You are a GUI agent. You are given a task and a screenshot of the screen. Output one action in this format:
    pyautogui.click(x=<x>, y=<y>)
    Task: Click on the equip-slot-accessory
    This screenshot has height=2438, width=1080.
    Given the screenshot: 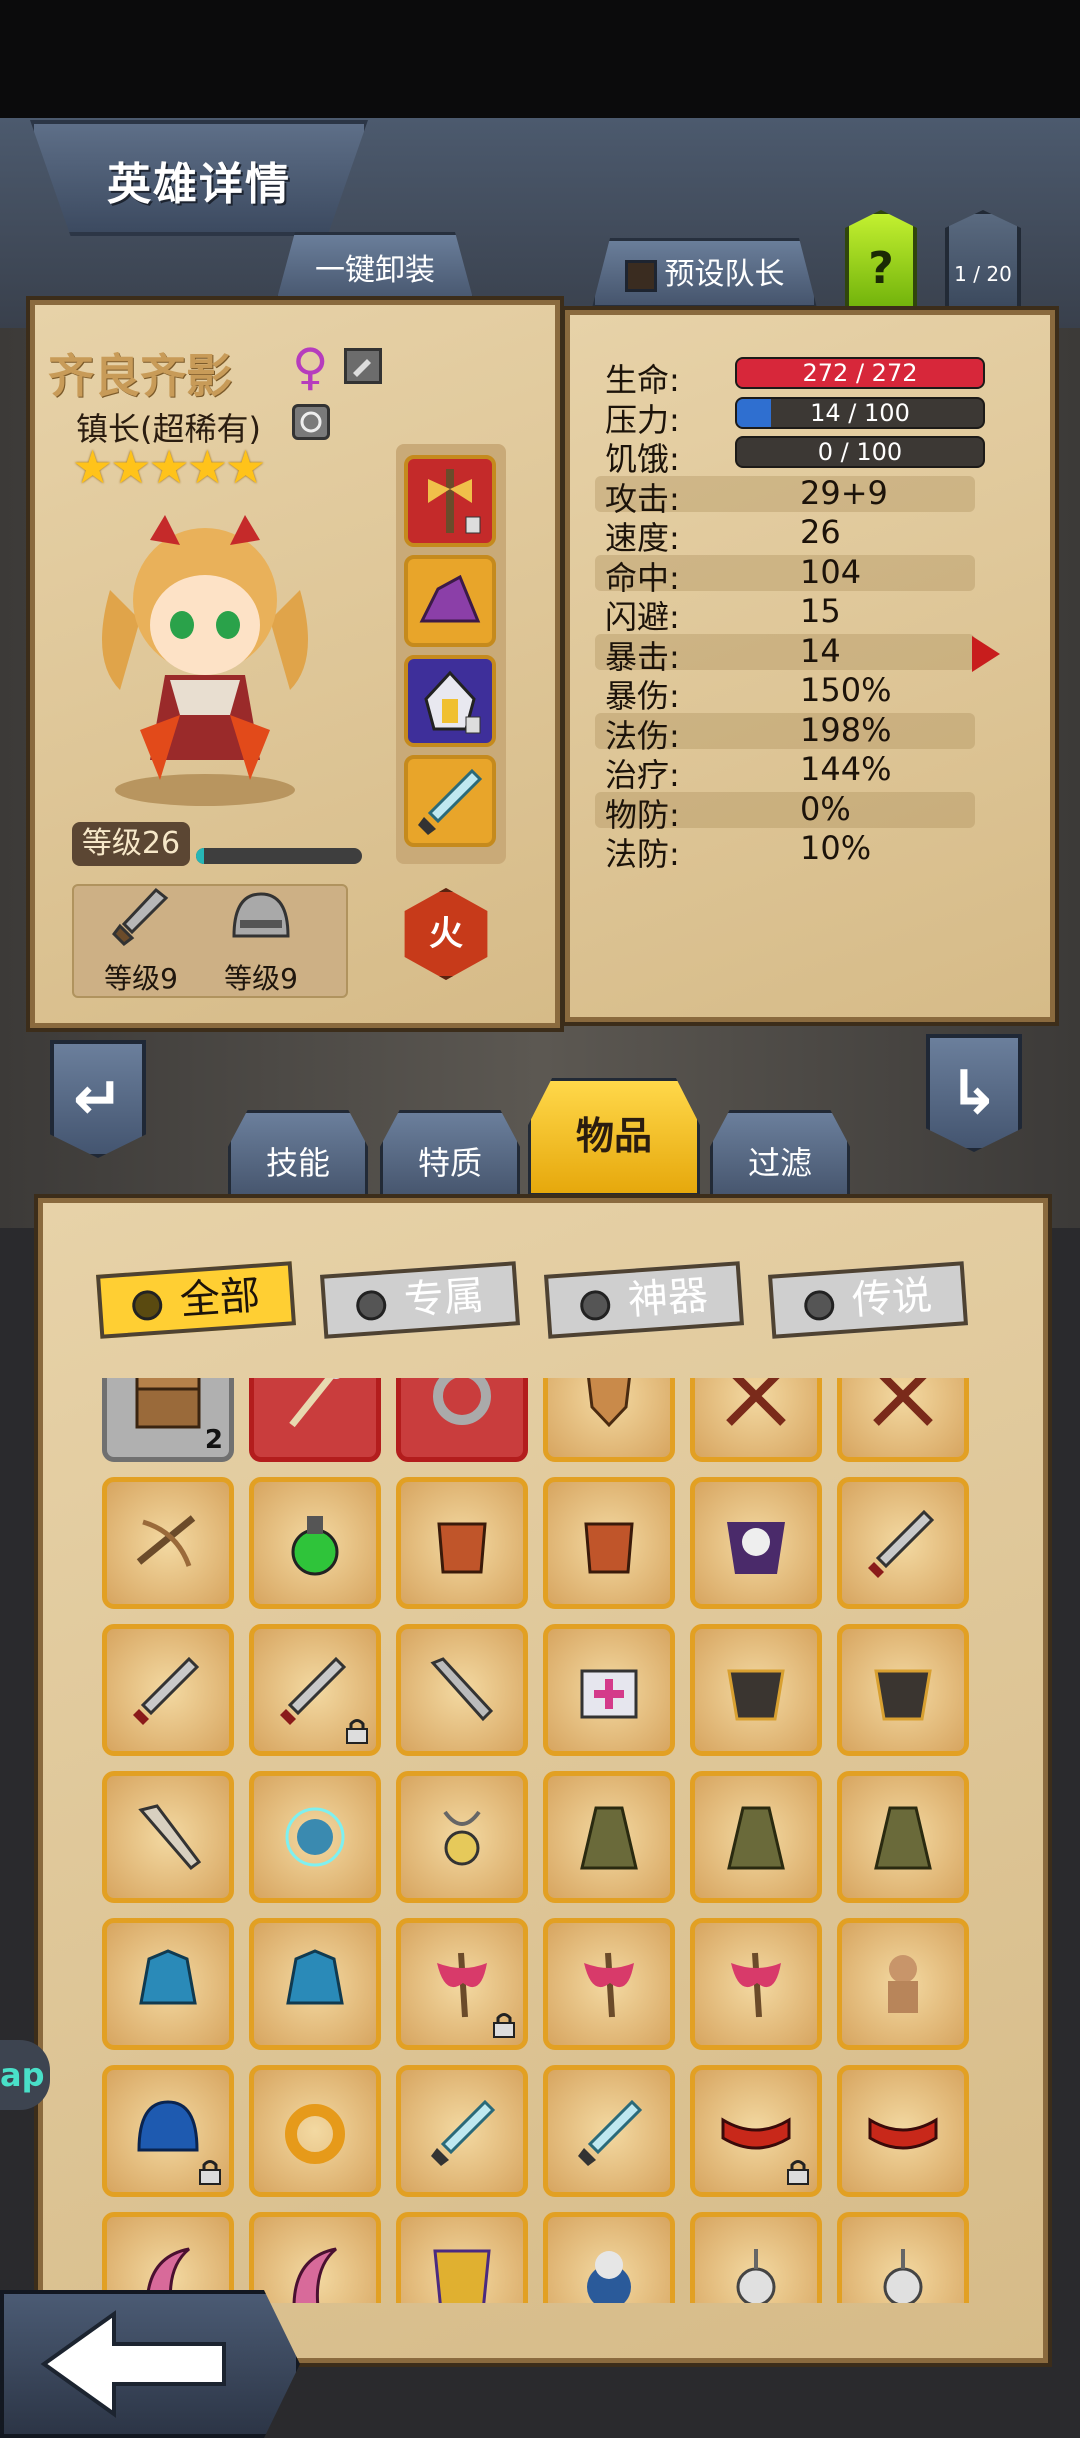 What is the action you would take?
    pyautogui.click(x=450, y=801)
    